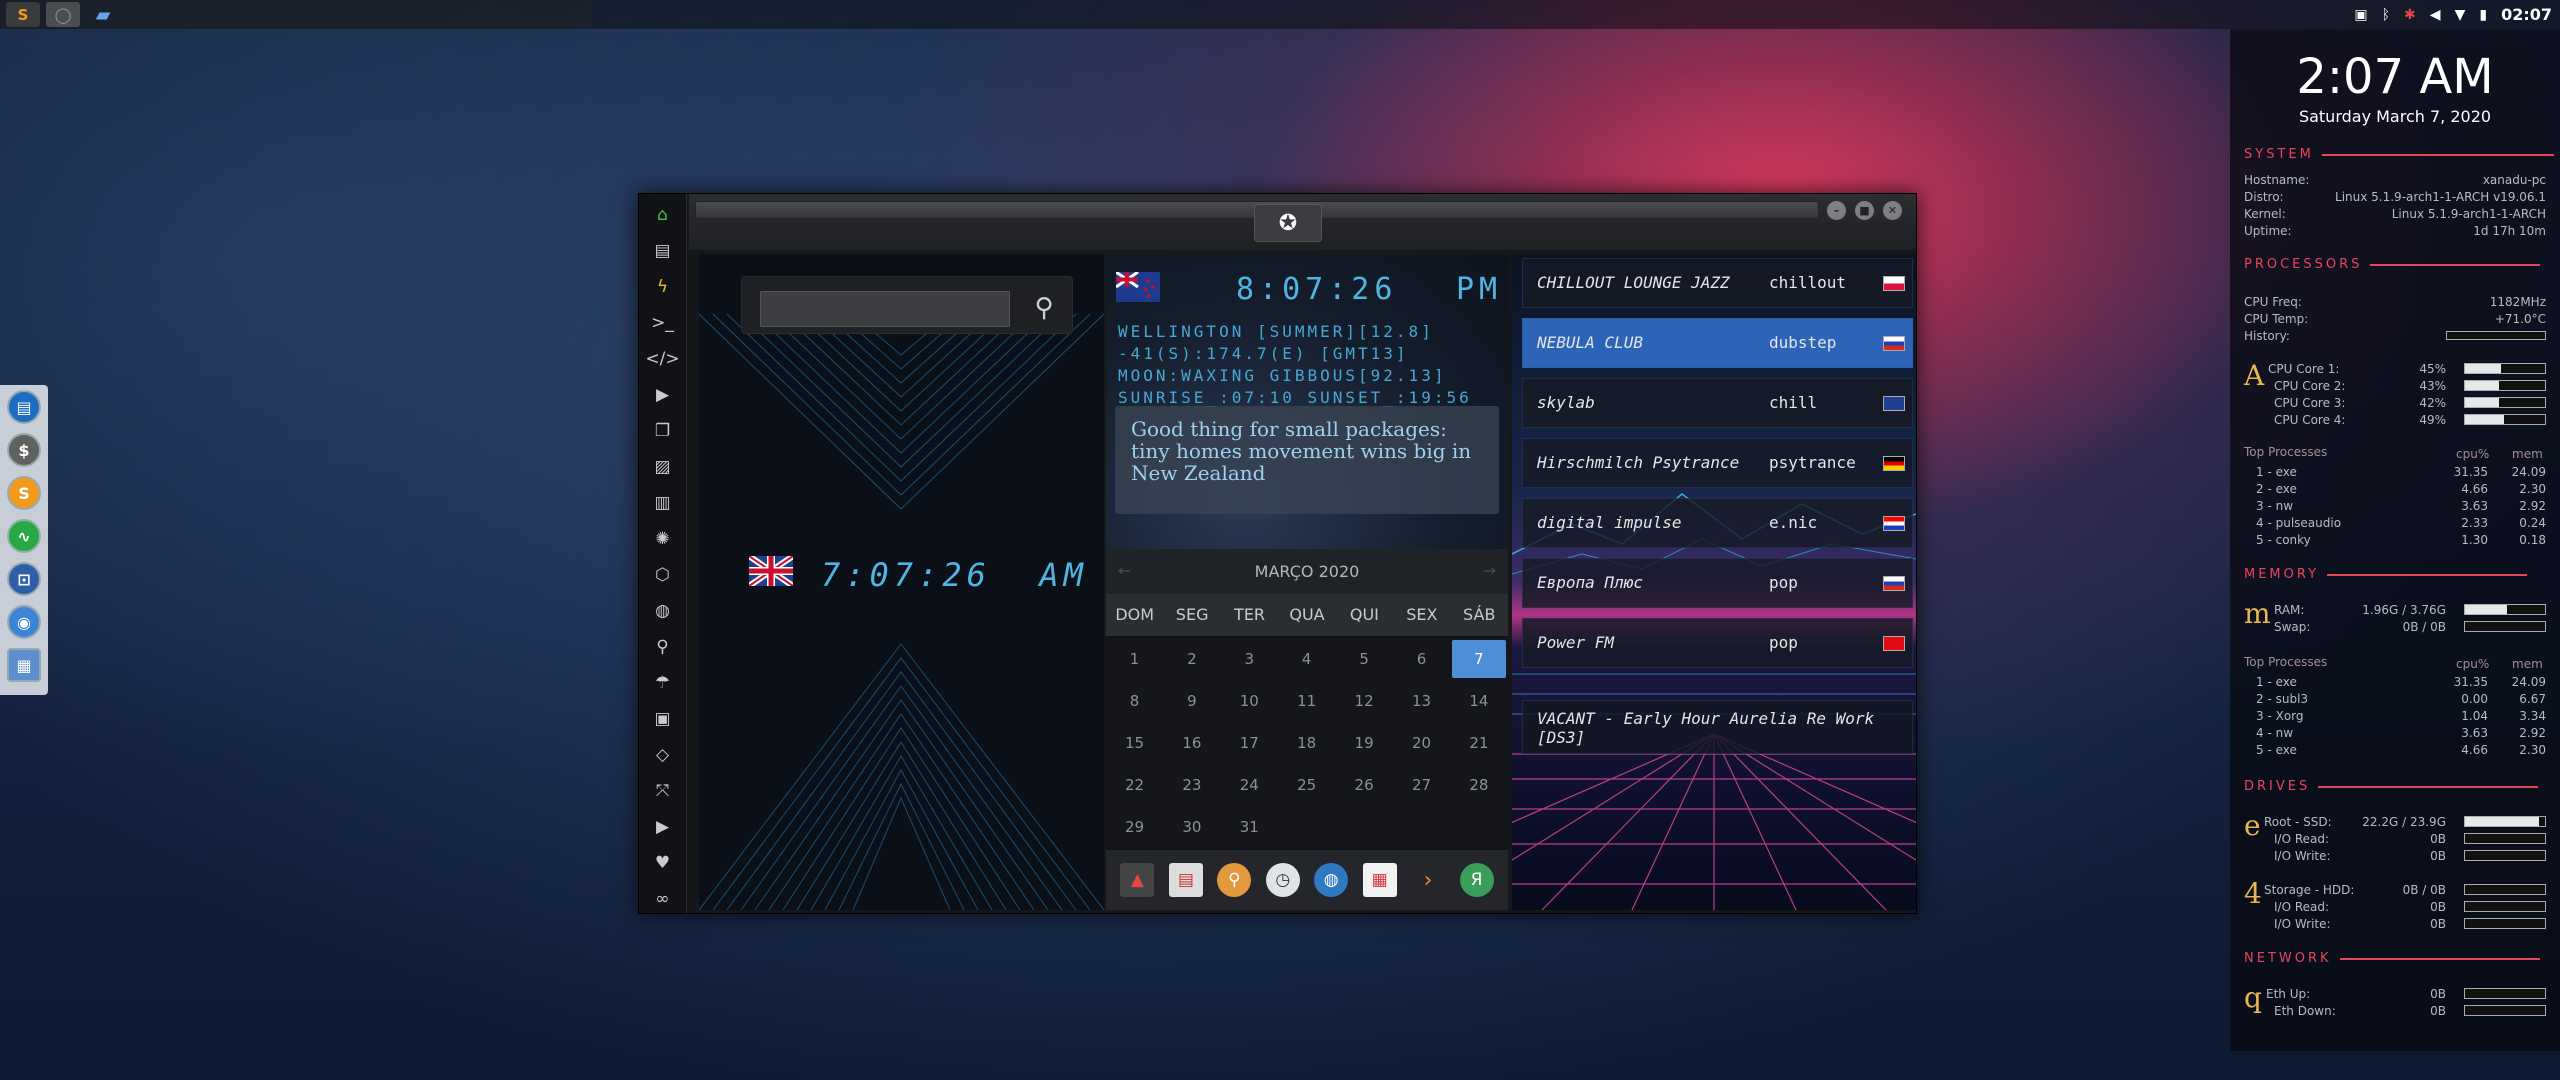  I want to click on dollar-icon: $, so click(24, 450).